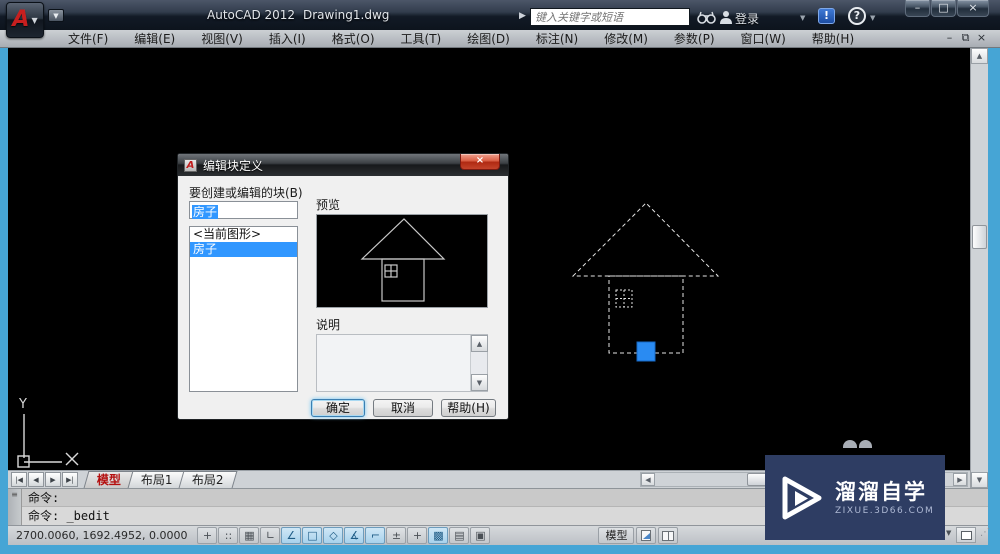  What do you see at coordinates (648, 479) in the screenshot?
I see `scroll-left-icon: ◀` at bounding box center [648, 479].